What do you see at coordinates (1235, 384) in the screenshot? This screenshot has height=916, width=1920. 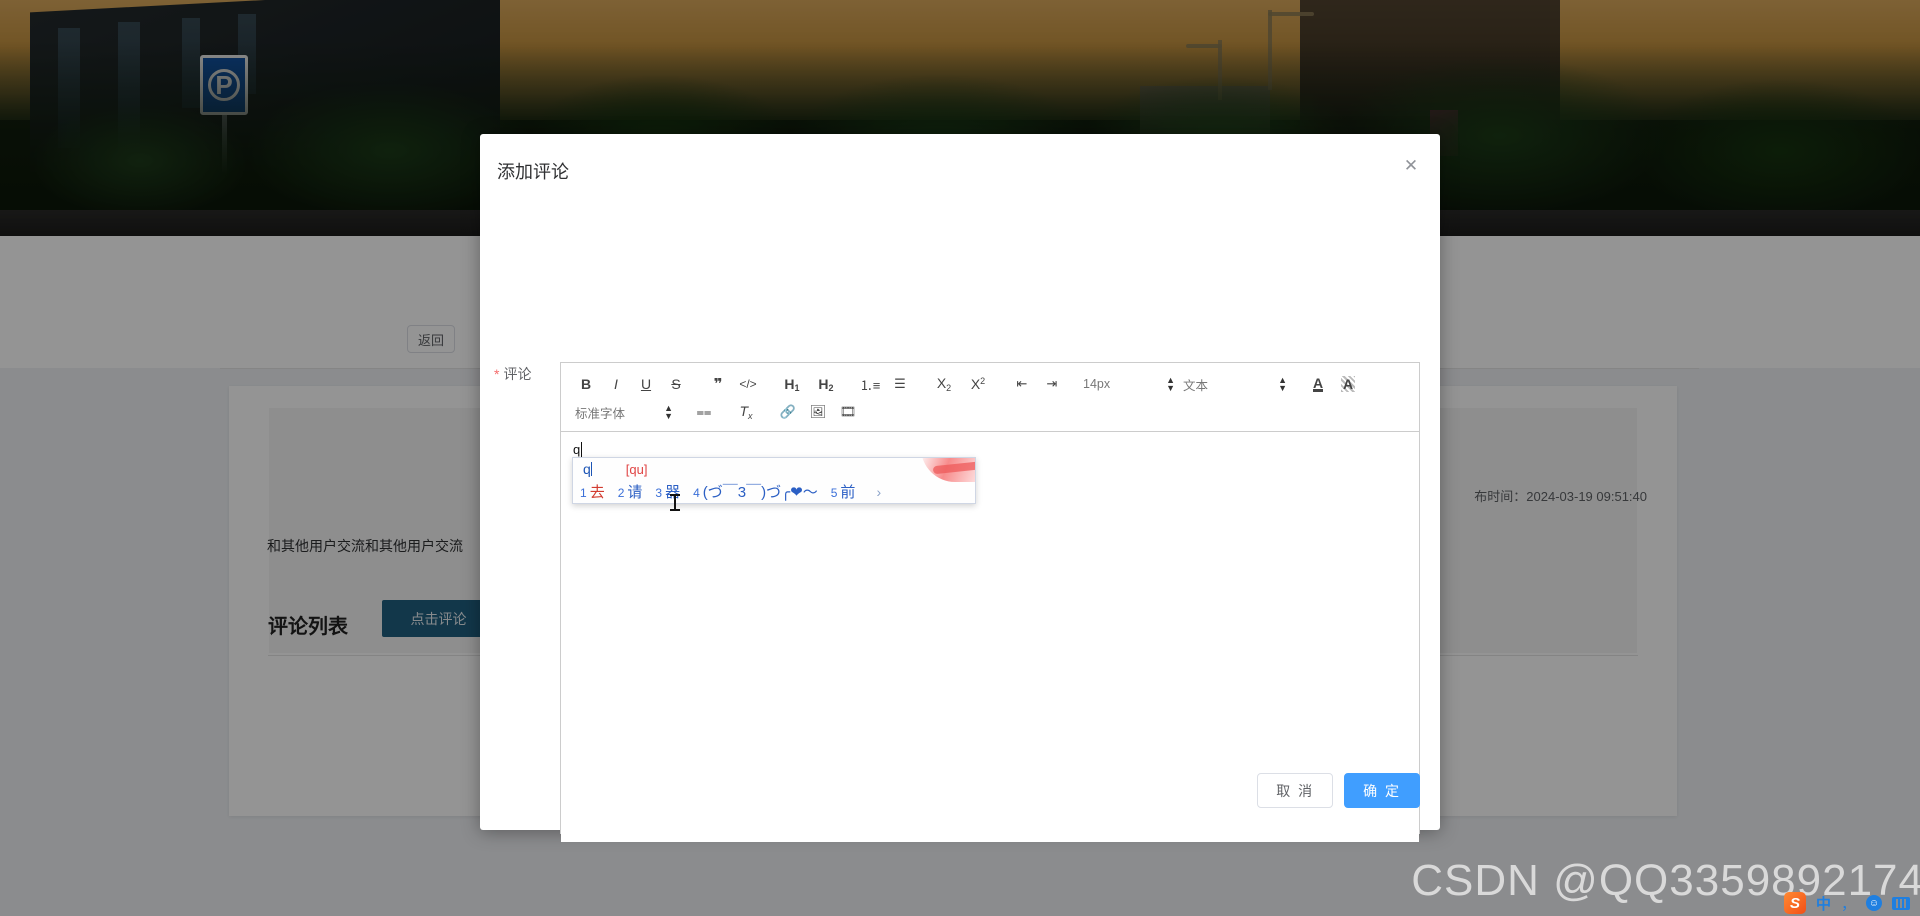 I see `text-style-select: 文本 ▲ ▼` at bounding box center [1235, 384].